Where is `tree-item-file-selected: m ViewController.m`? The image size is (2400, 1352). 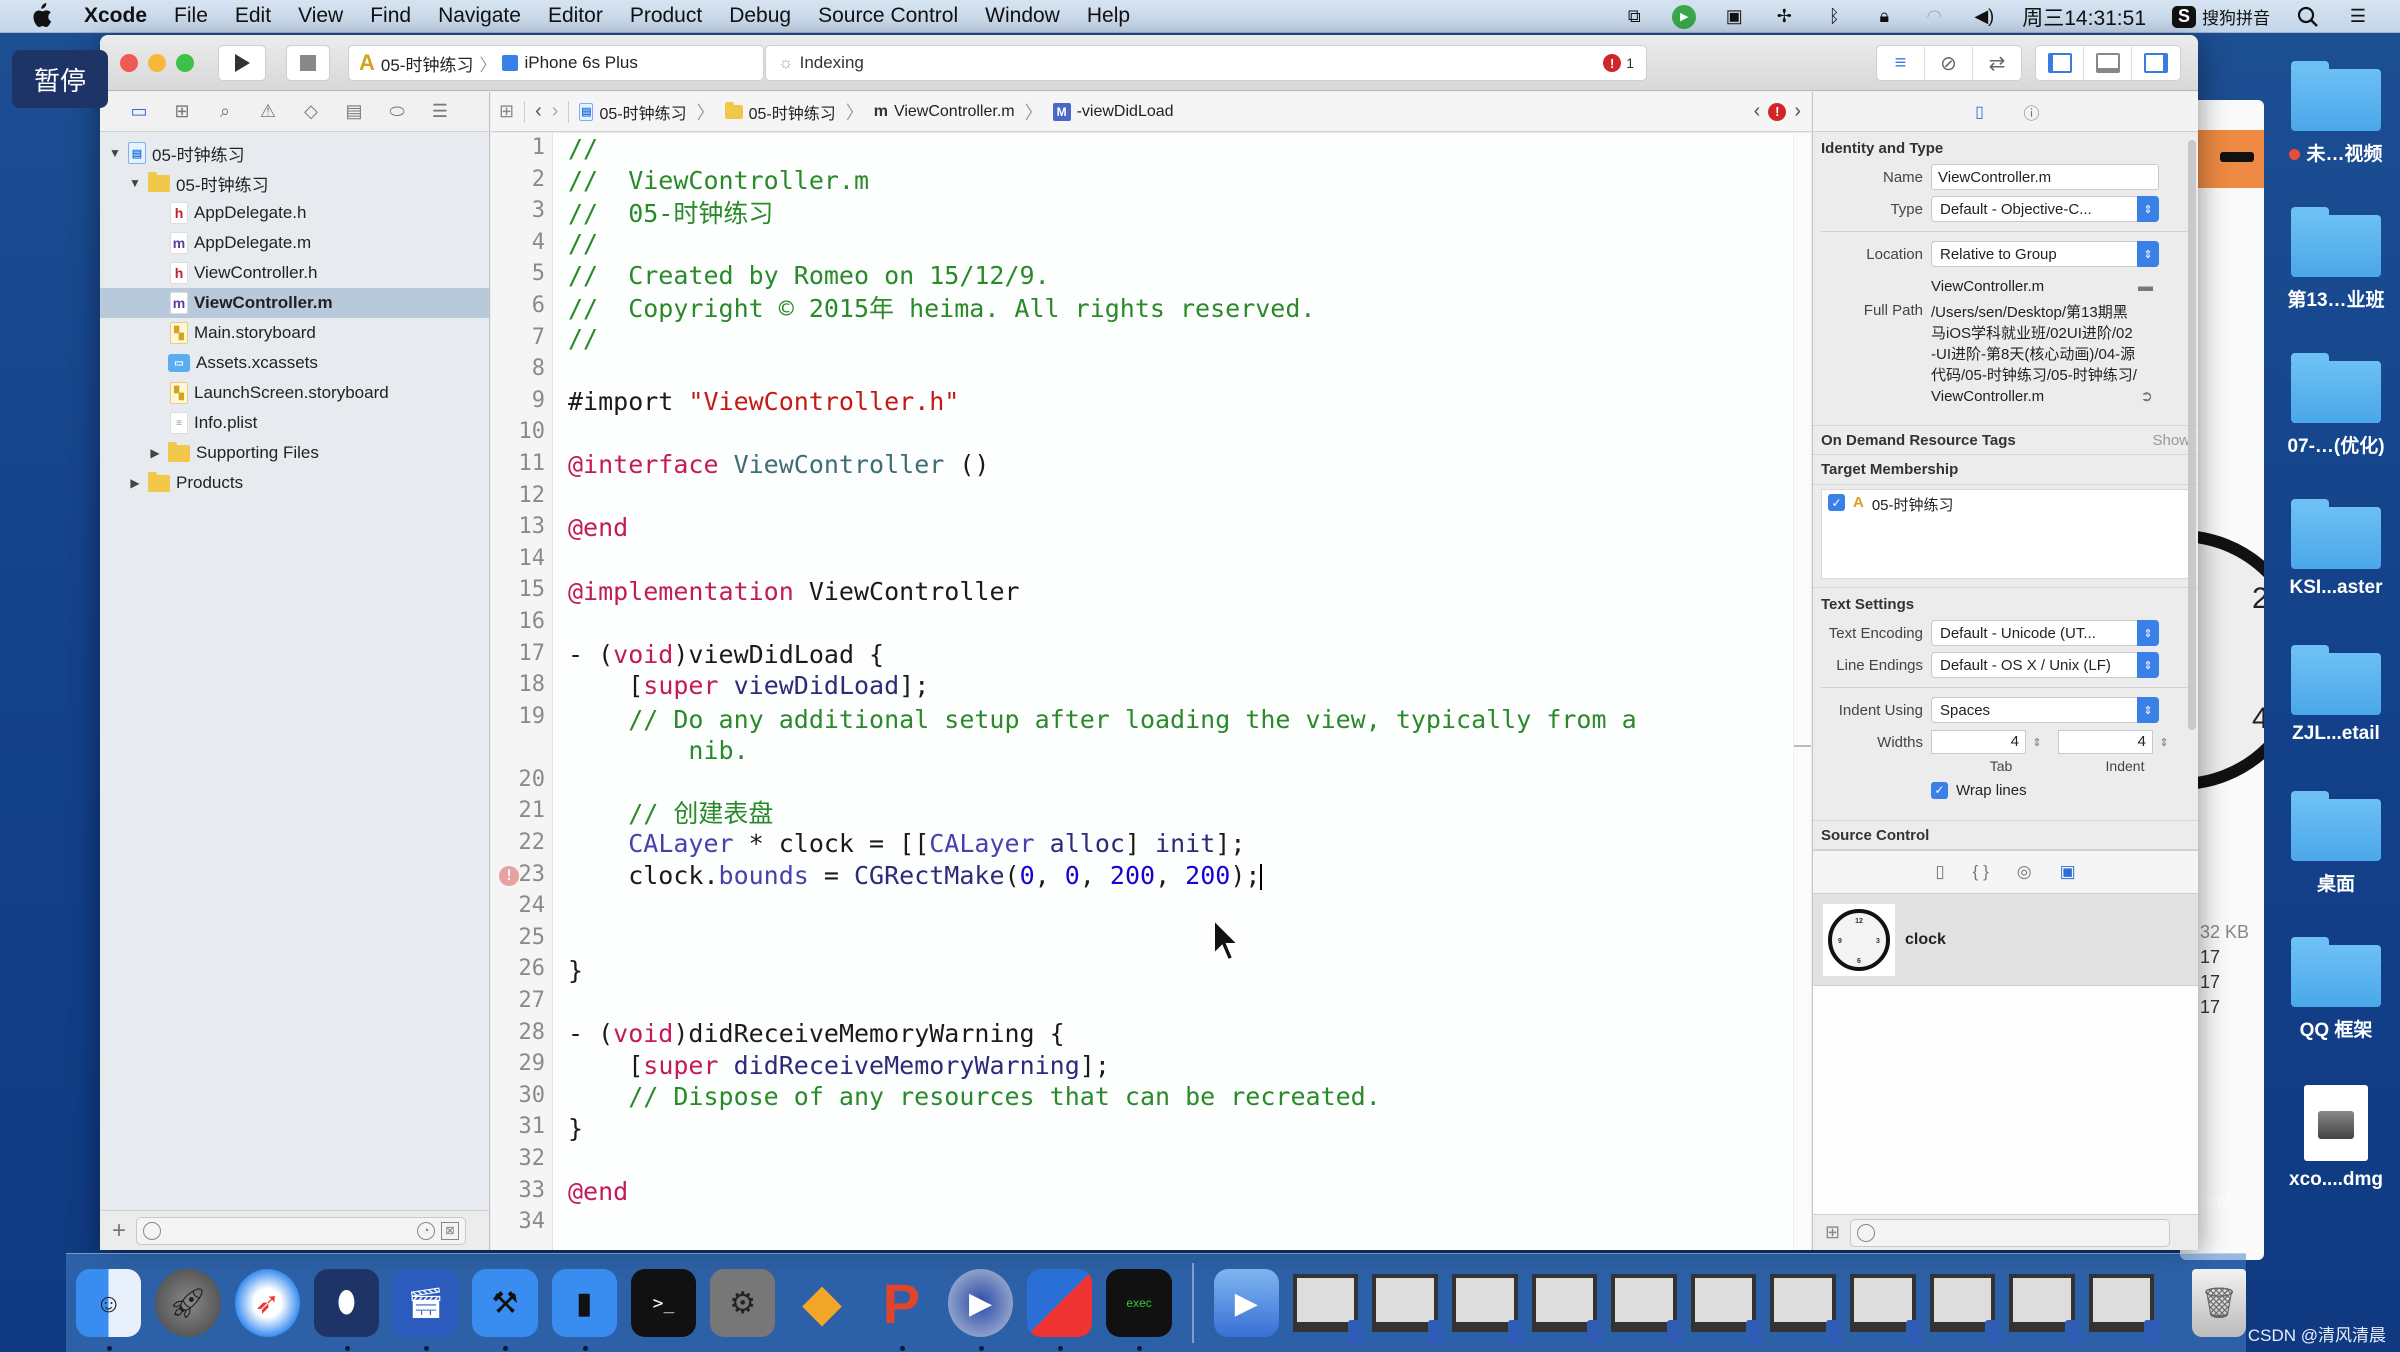
tree-item-file-selected: m ViewController.m is located at coordinates (294, 303).